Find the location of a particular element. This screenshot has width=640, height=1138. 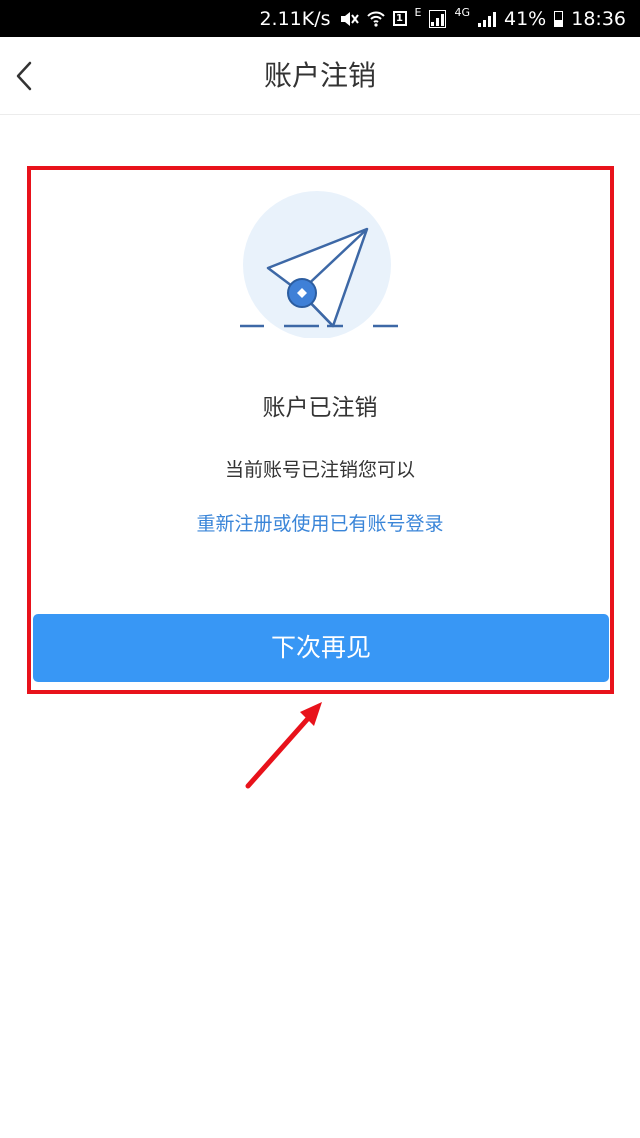

see-you-next-time-button: 下次再见 is located at coordinates (321, 648).